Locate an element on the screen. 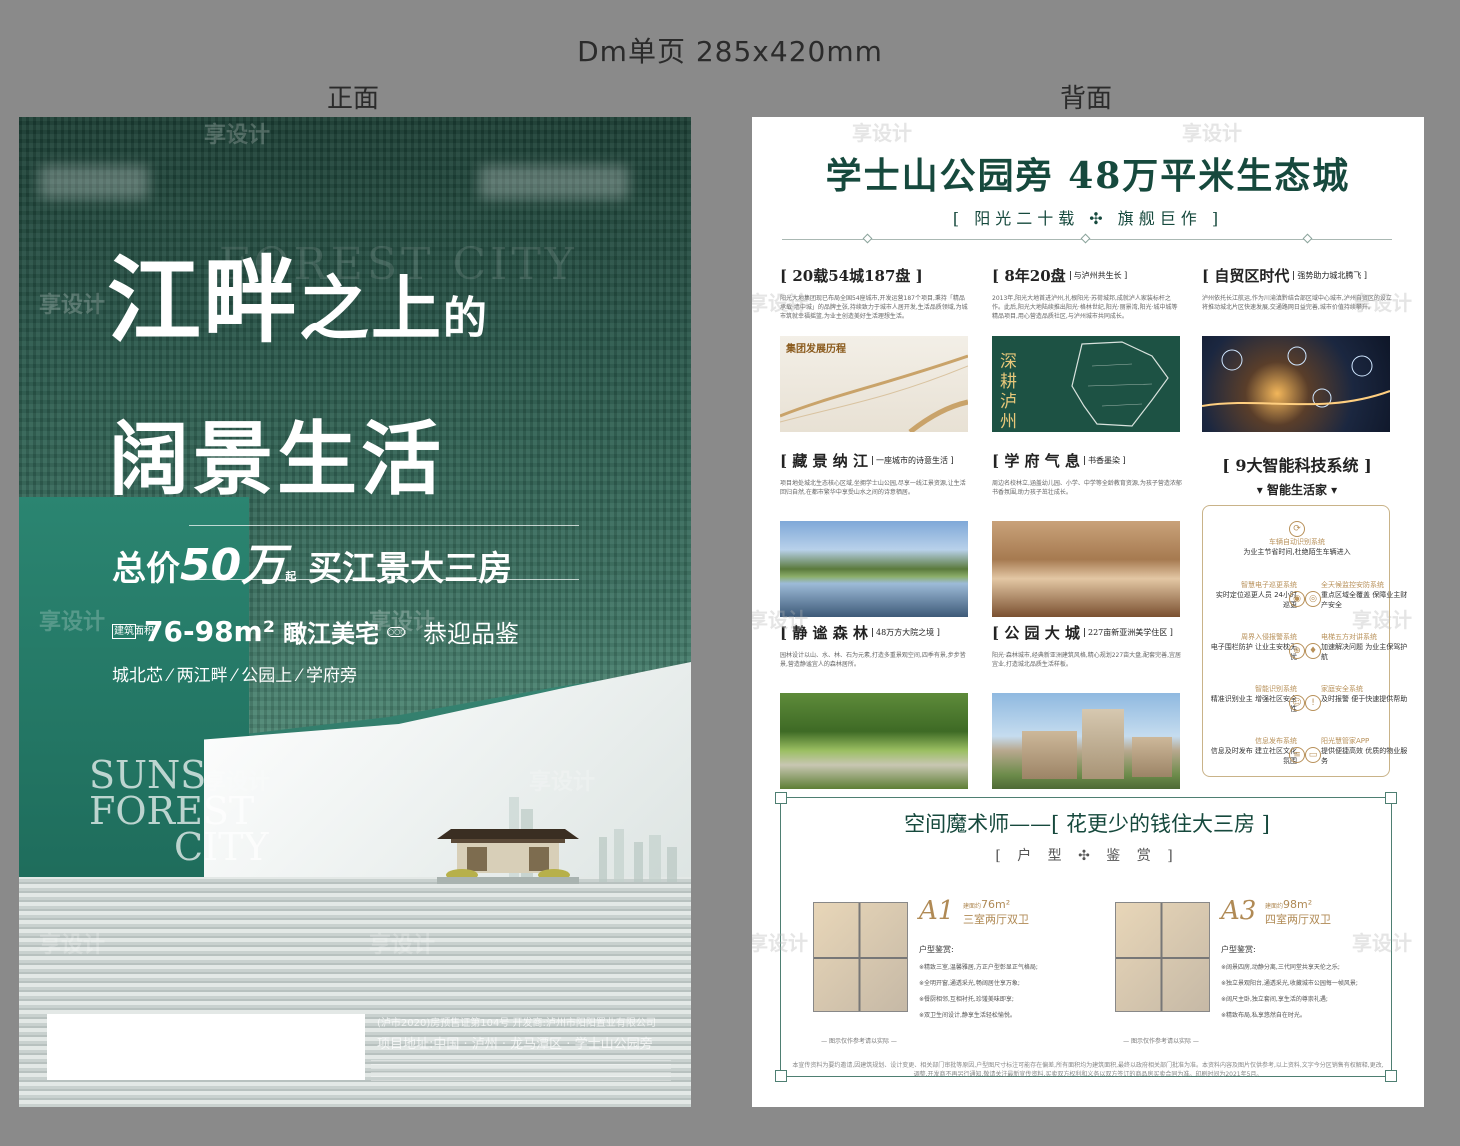  luzhou-map-image: 深耕泸州八年 is located at coordinates (1086, 384).